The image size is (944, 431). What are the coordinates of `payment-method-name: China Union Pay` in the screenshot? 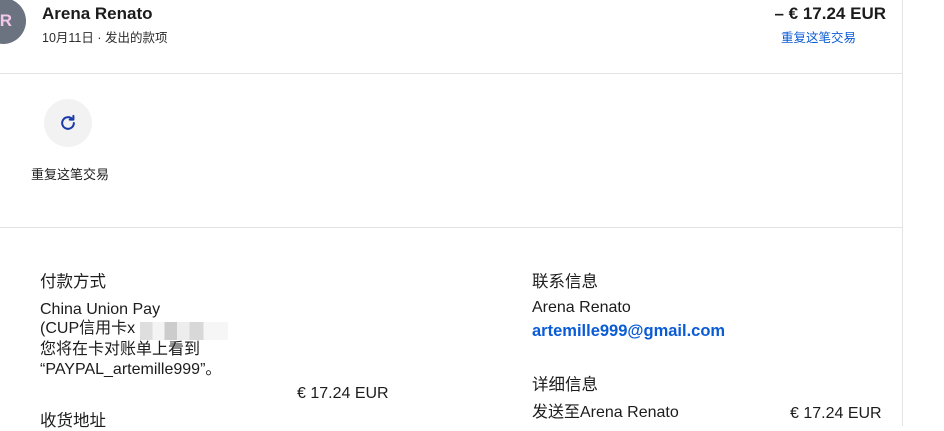 It's located at (100, 309).